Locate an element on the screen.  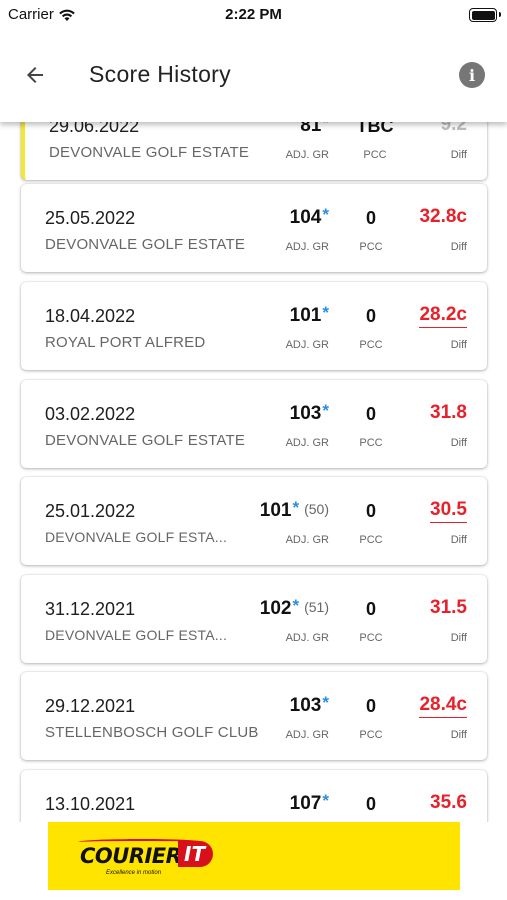
score-date: 03.02.2022 is located at coordinates (90, 414).